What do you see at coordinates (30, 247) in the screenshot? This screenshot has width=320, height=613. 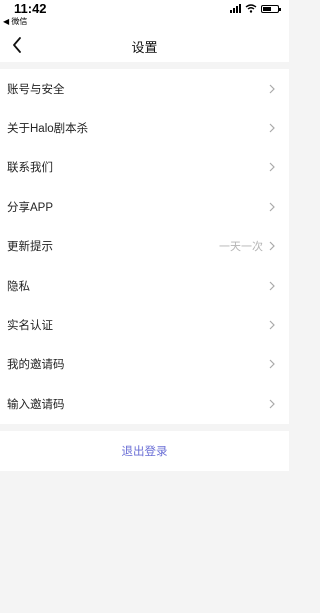 I see `row-label: 更新提示` at bounding box center [30, 247].